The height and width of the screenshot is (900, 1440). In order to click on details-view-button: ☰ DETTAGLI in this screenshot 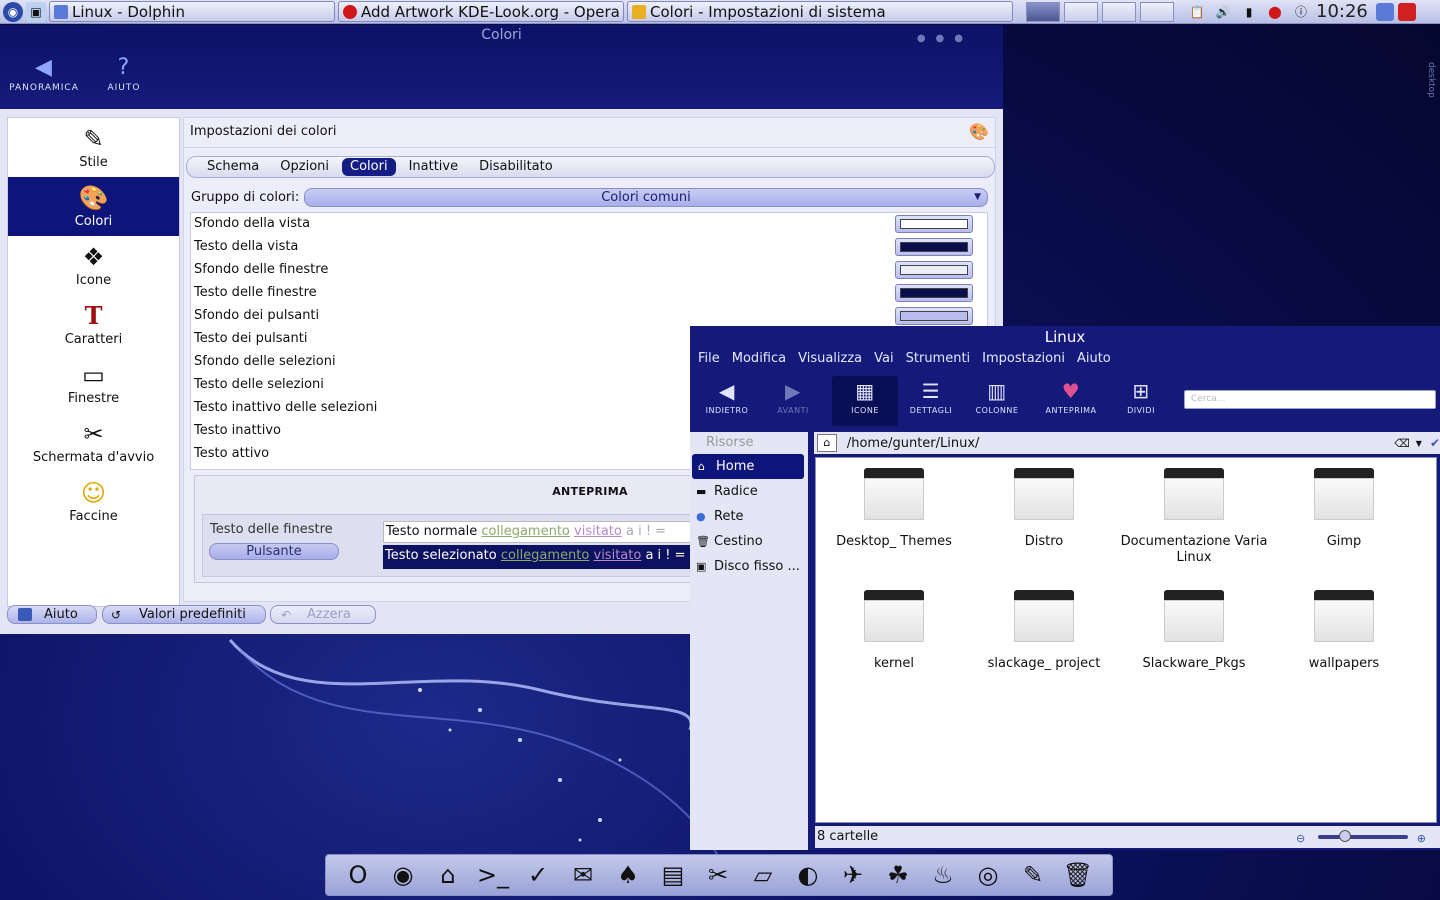, I will do `click(931, 401)`.